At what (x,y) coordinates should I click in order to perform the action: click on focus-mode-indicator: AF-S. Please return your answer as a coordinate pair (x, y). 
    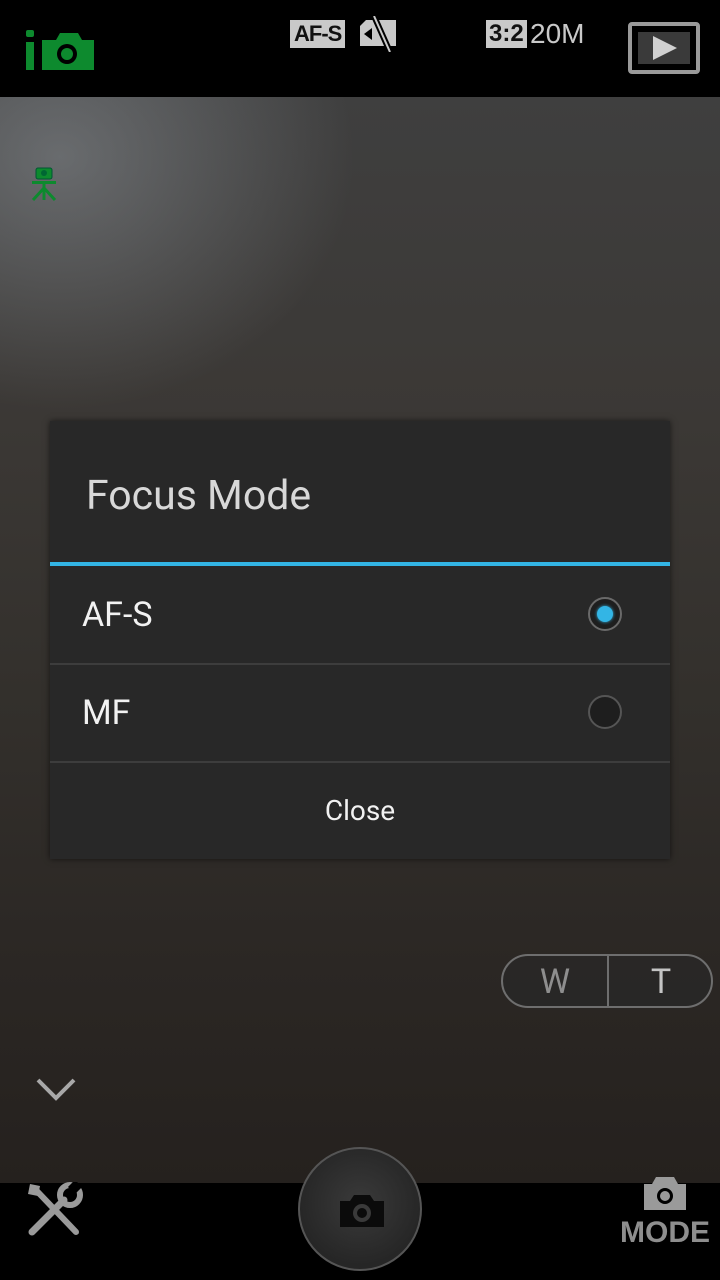
    Looking at the image, I should click on (318, 34).